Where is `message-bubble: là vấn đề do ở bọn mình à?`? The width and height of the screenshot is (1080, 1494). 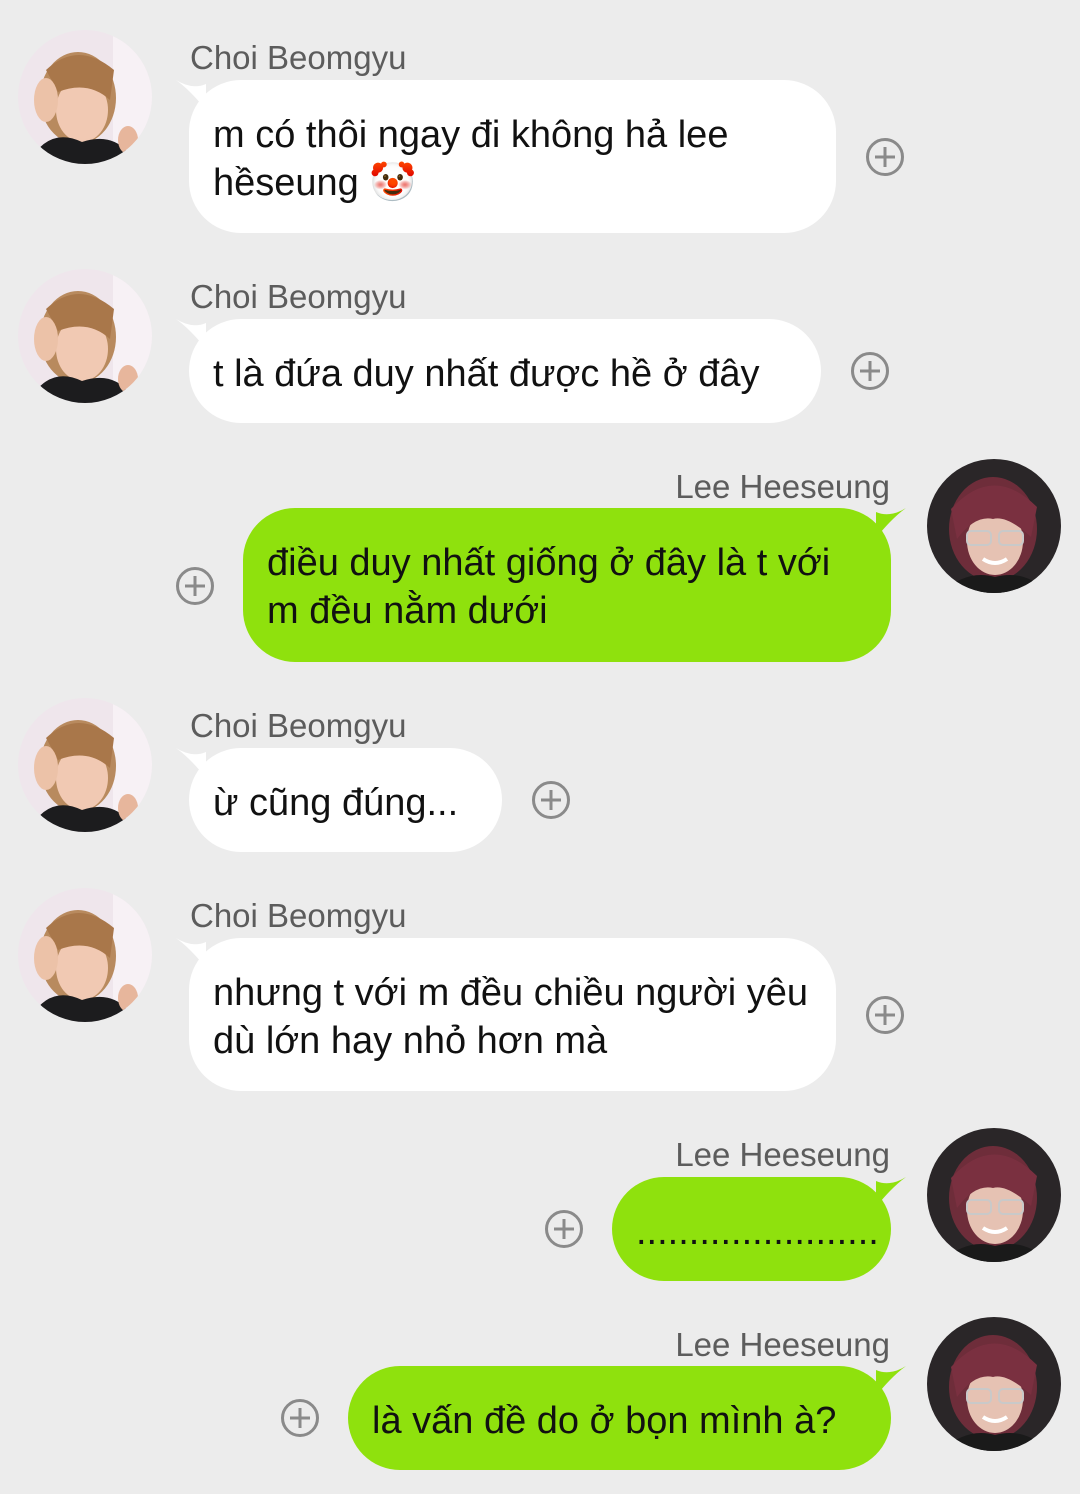
message-bubble: là vấn đề do ở bọn mình à? is located at coordinates (619, 1418).